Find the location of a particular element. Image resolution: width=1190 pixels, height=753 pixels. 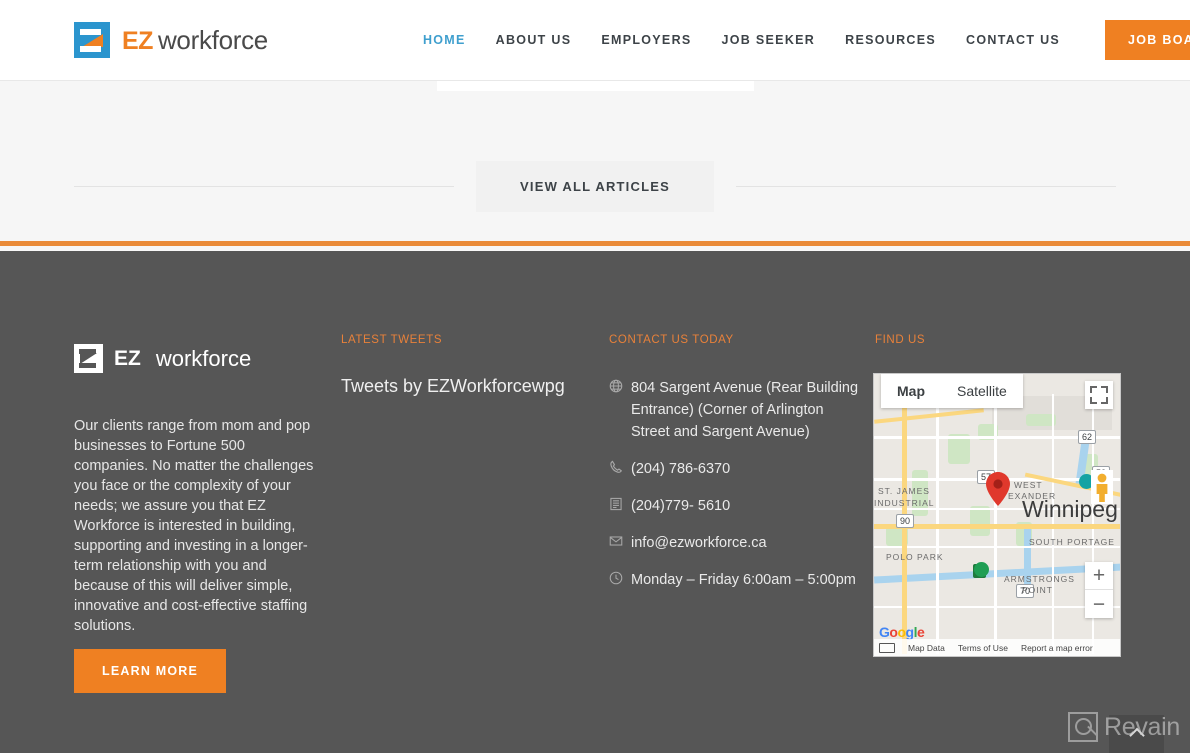

map-type-toggle: Map Satellite is located at coordinates (952, 391).